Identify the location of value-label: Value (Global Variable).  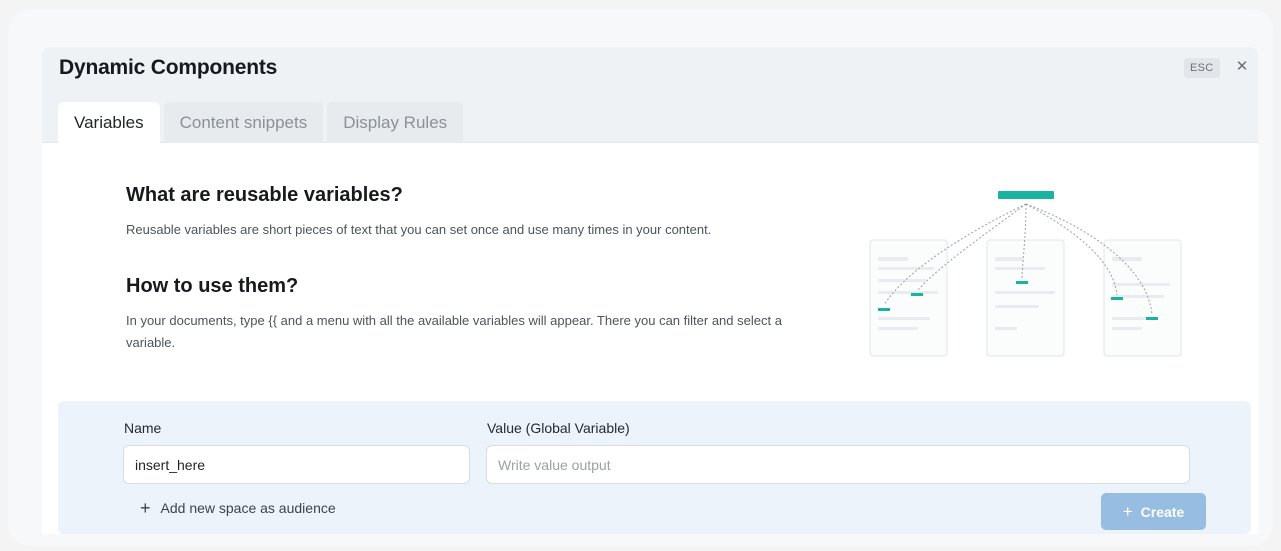
(558, 428).